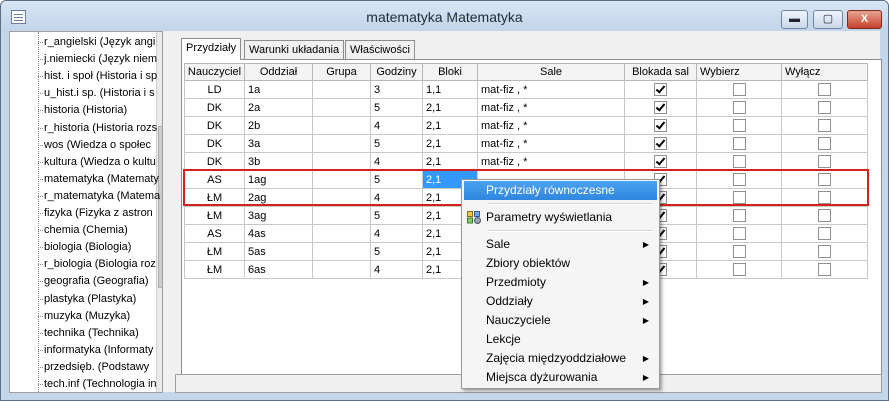  What do you see at coordinates (294, 50) in the screenshot?
I see `tab-warunki-ukladania: Warunki układania` at bounding box center [294, 50].